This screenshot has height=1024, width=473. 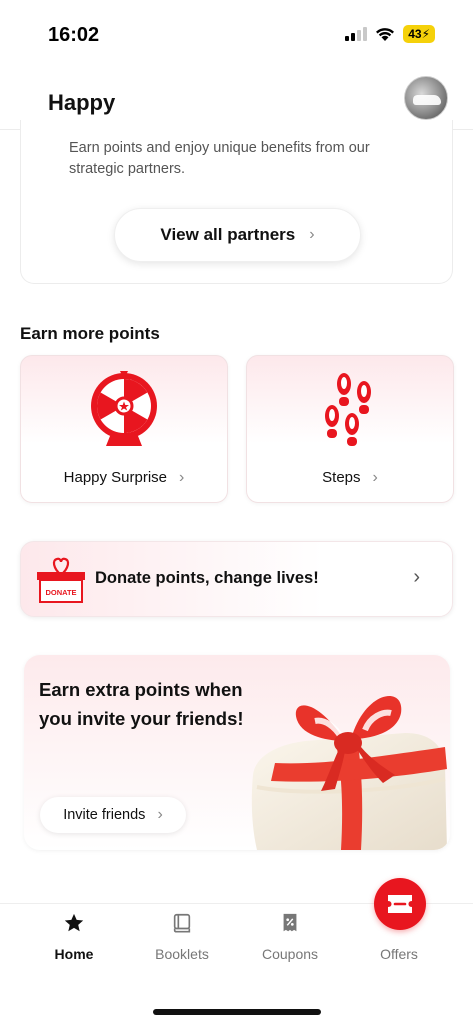 I want to click on invite-friends-button: Invite friends ›, so click(x=113, y=815).